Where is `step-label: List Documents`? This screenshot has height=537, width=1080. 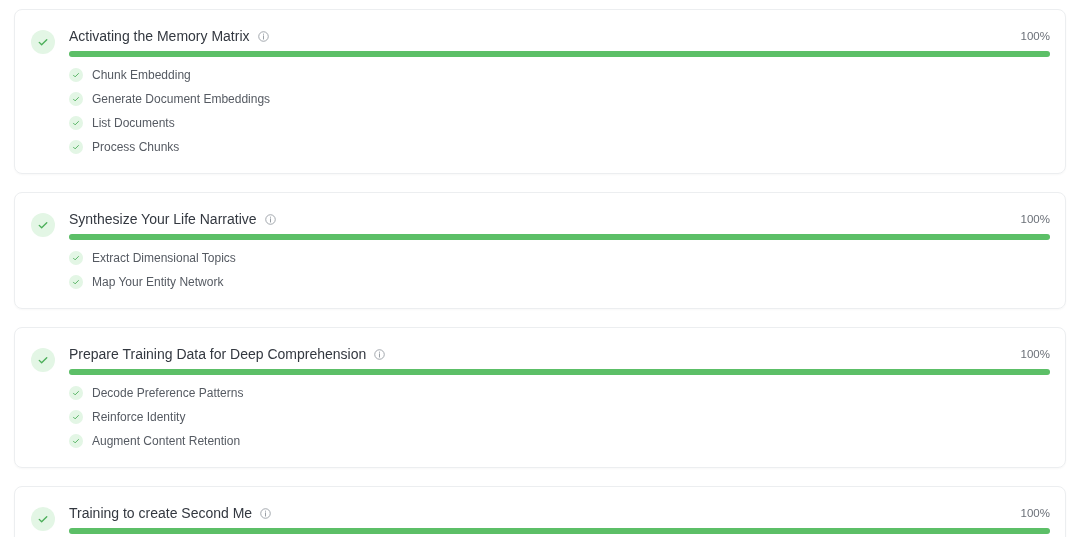
step-label: List Documents is located at coordinates (133, 123).